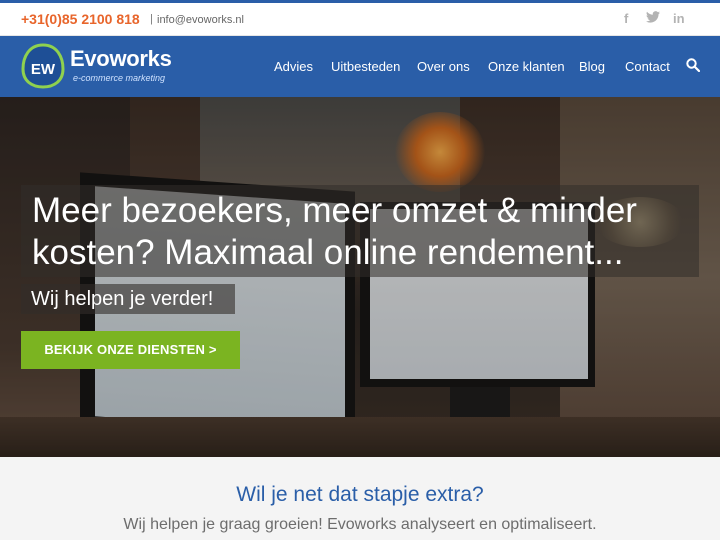  Describe the element at coordinates (130, 350) in the screenshot. I see `view-services-button: BEKIJK ONZE DIENSTEN >` at that location.